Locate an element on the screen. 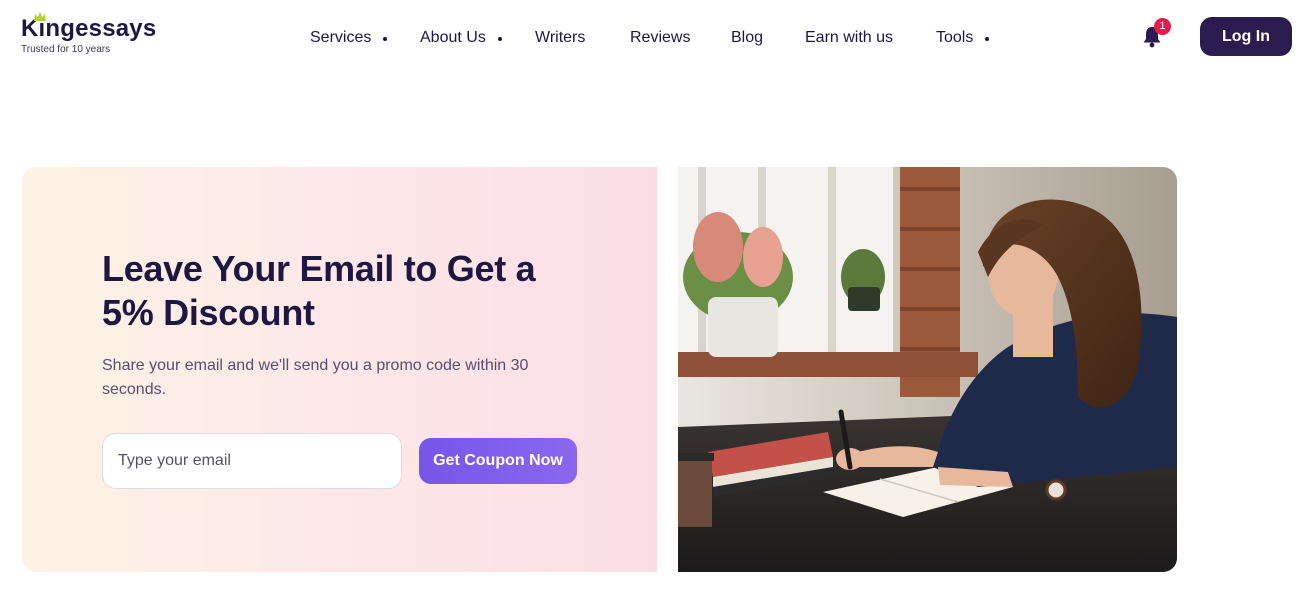  nav-item-label: Earn with us is located at coordinates (849, 37).